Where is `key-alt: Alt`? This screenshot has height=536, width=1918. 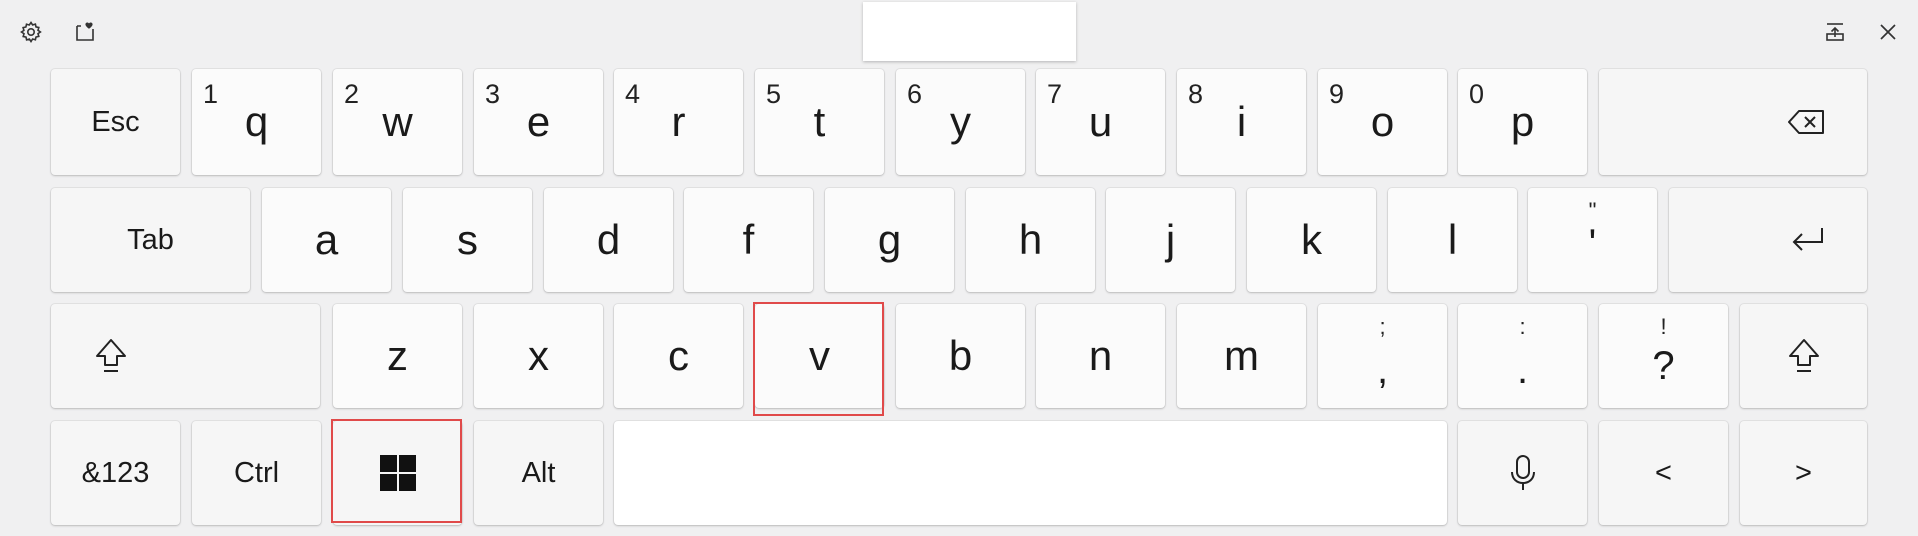 key-alt: Alt is located at coordinates (538, 473).